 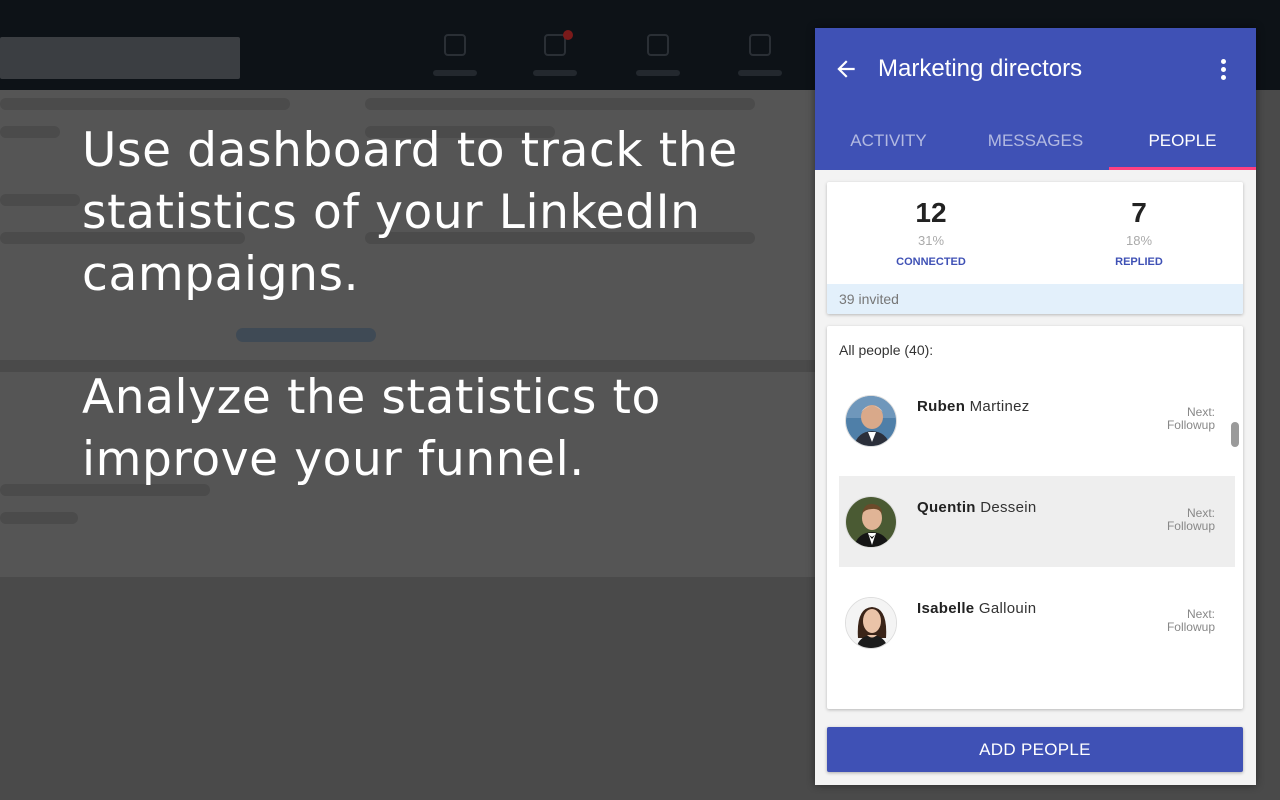 I want to click on stat-replied-label: REPLIED, so click(x=1139, y=262).